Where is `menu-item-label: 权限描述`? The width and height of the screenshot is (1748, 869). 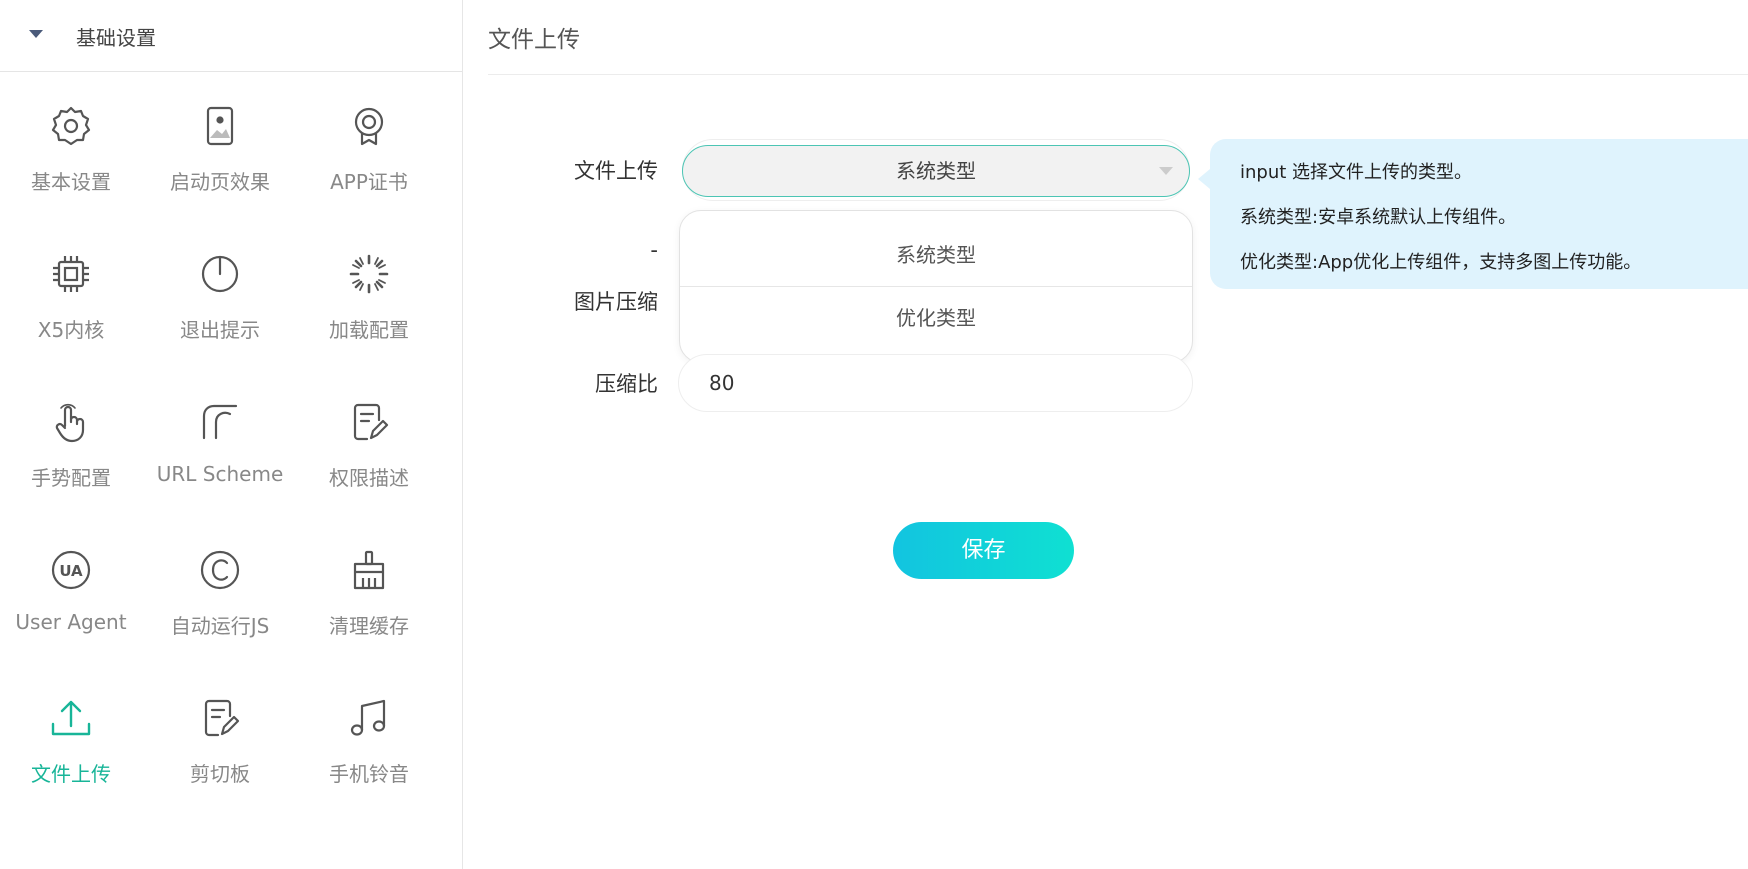
menu-item-label: 权限描述 is located at coordinates (369, 478).